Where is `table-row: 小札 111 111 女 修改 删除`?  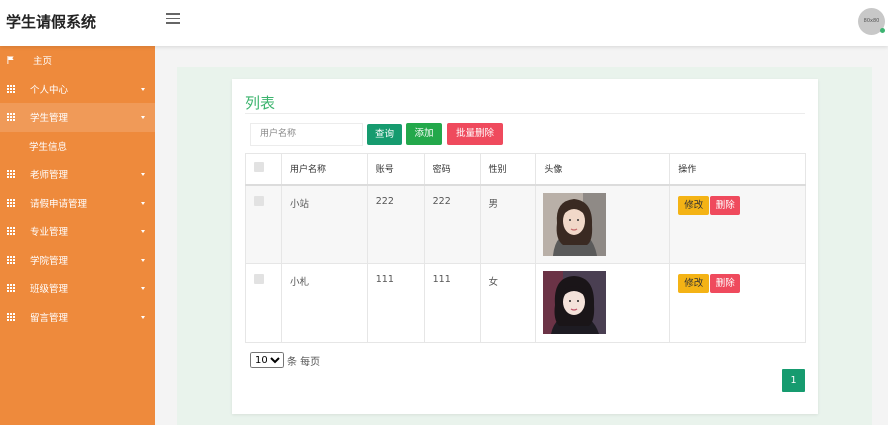
table-row: 小札 111 111 女 修改 删除 is located at coordinates (525, 303).